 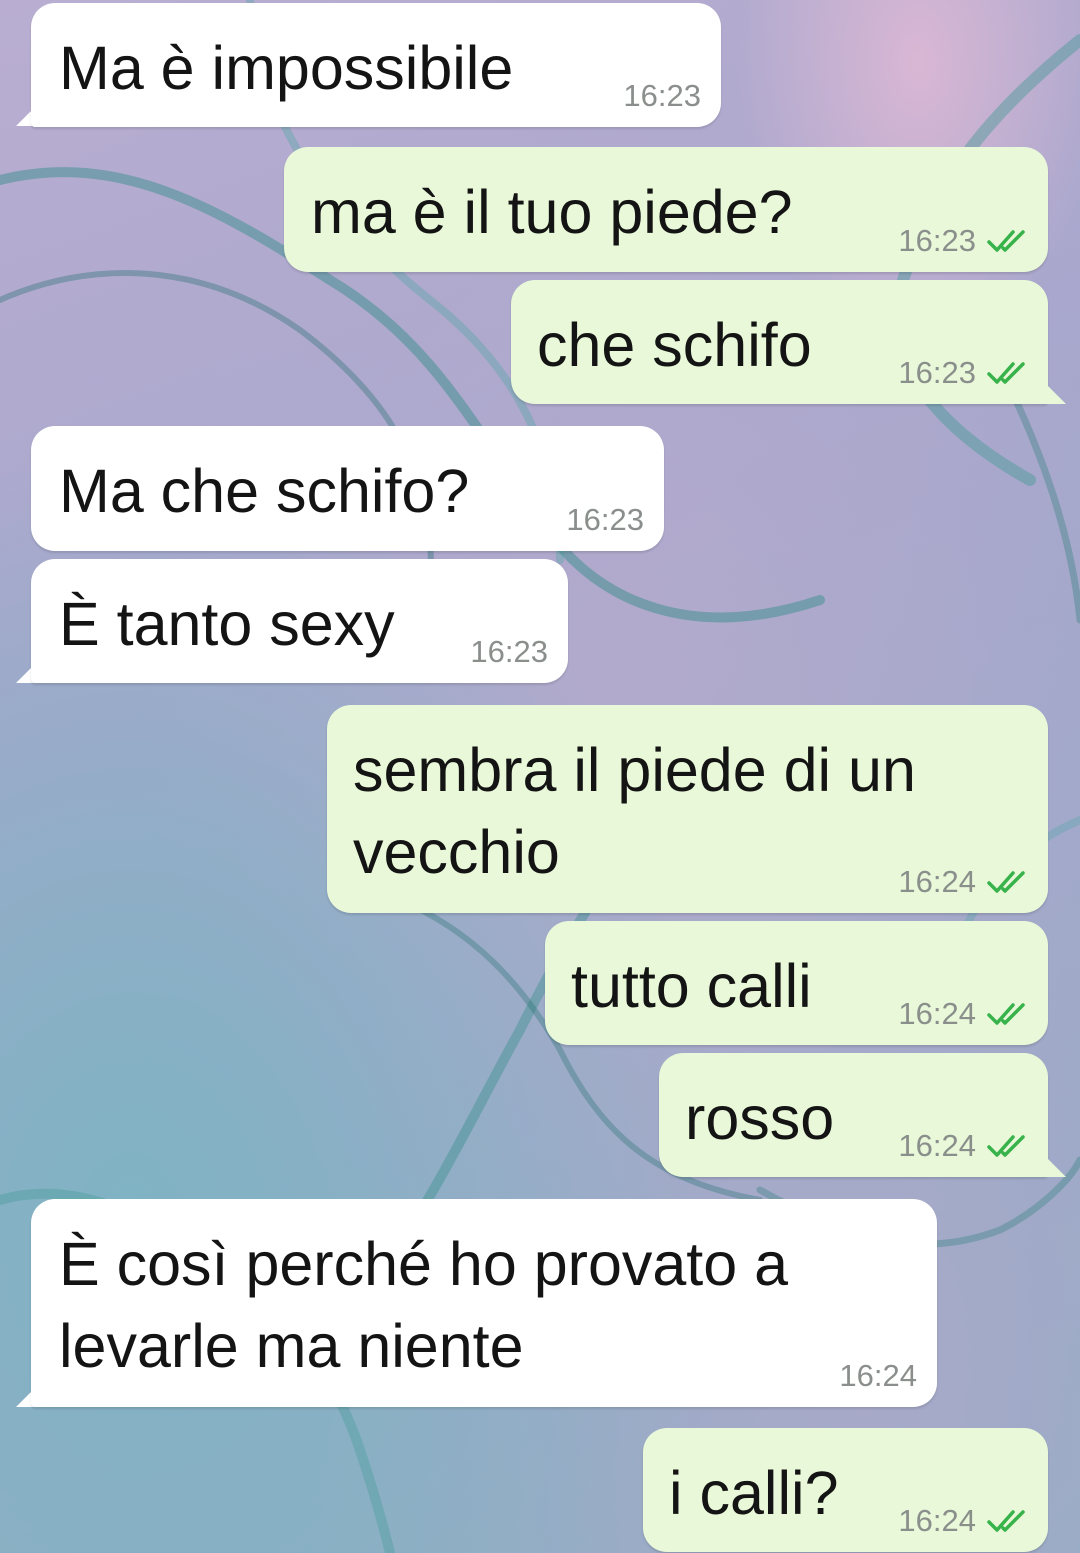 What do you see at coordinates (845, 1490) in the screenshot?
I see `outgoing-message-bubble: i calli? 16:24` at bounding box center [845, 1490].